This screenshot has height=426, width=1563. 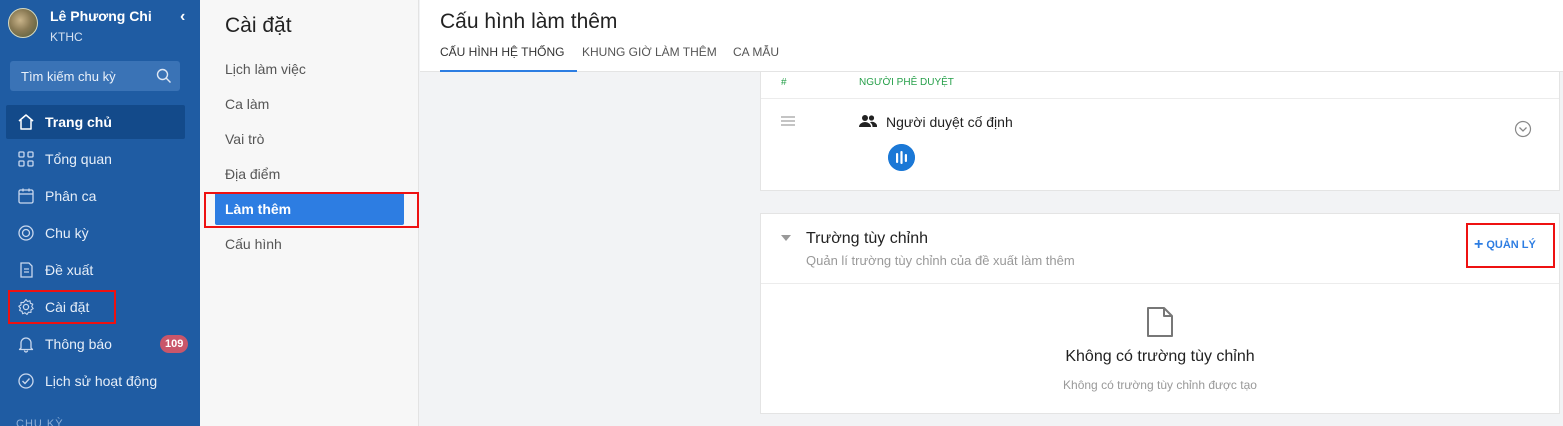 I want to click on chevron-down-icon, so click(x=1523, y=129).